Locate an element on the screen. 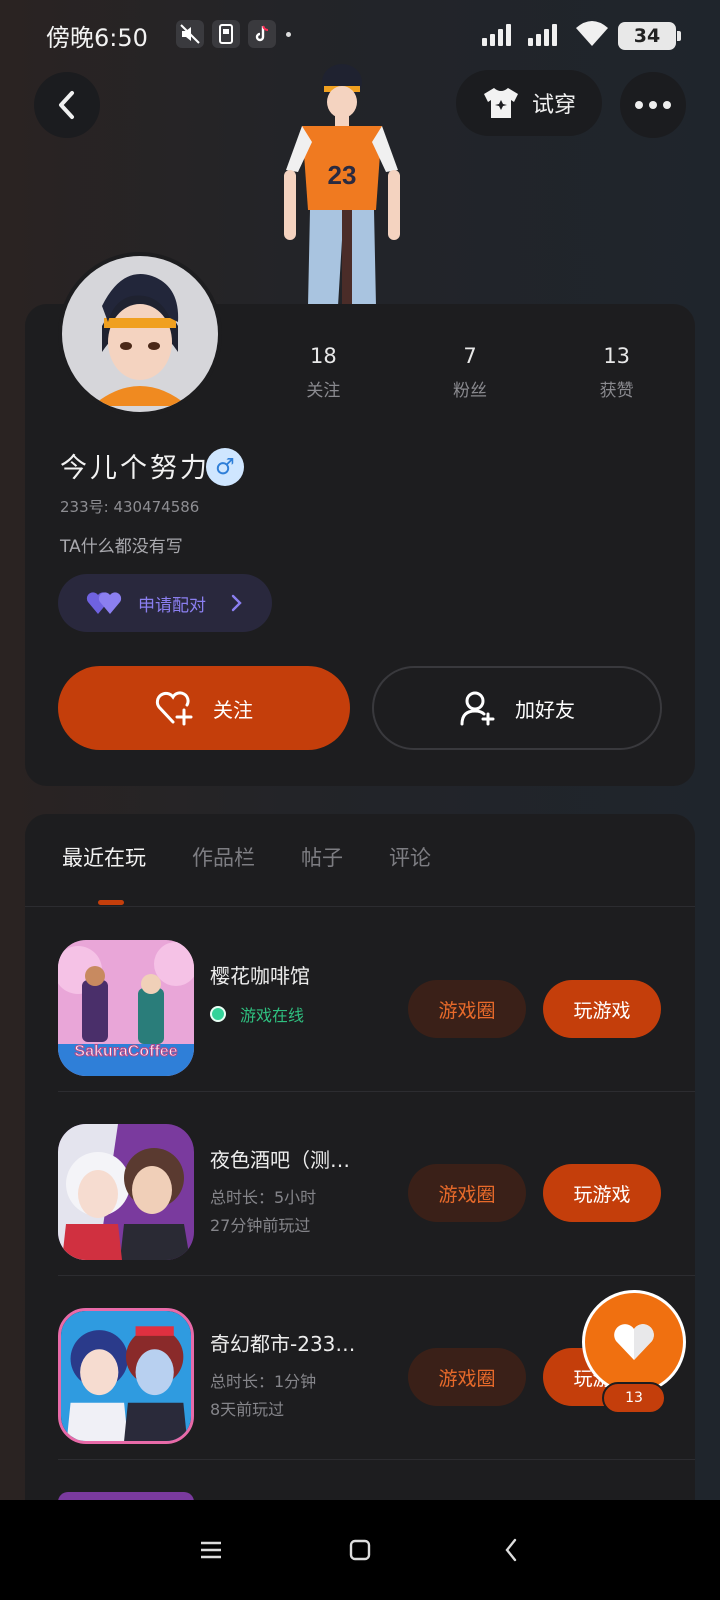  game-play-duration: 总时长：1分钟 is located at coordinates (263, 1381).